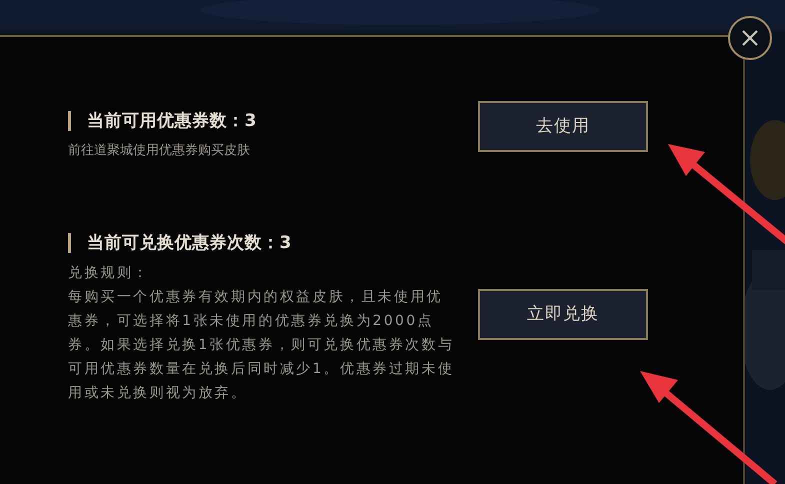 The image size is (785, 484). What do you see at coordinates (750, 38) in the screenshot?
I see `close-icon` at bounding box center [750, 38].